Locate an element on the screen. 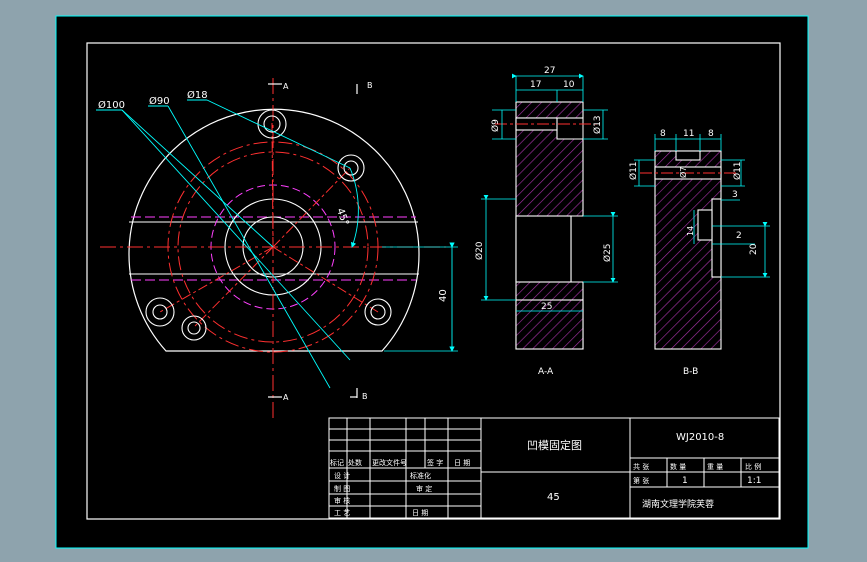  dim-d90: Ø90 is located at coordinates (159, 101).